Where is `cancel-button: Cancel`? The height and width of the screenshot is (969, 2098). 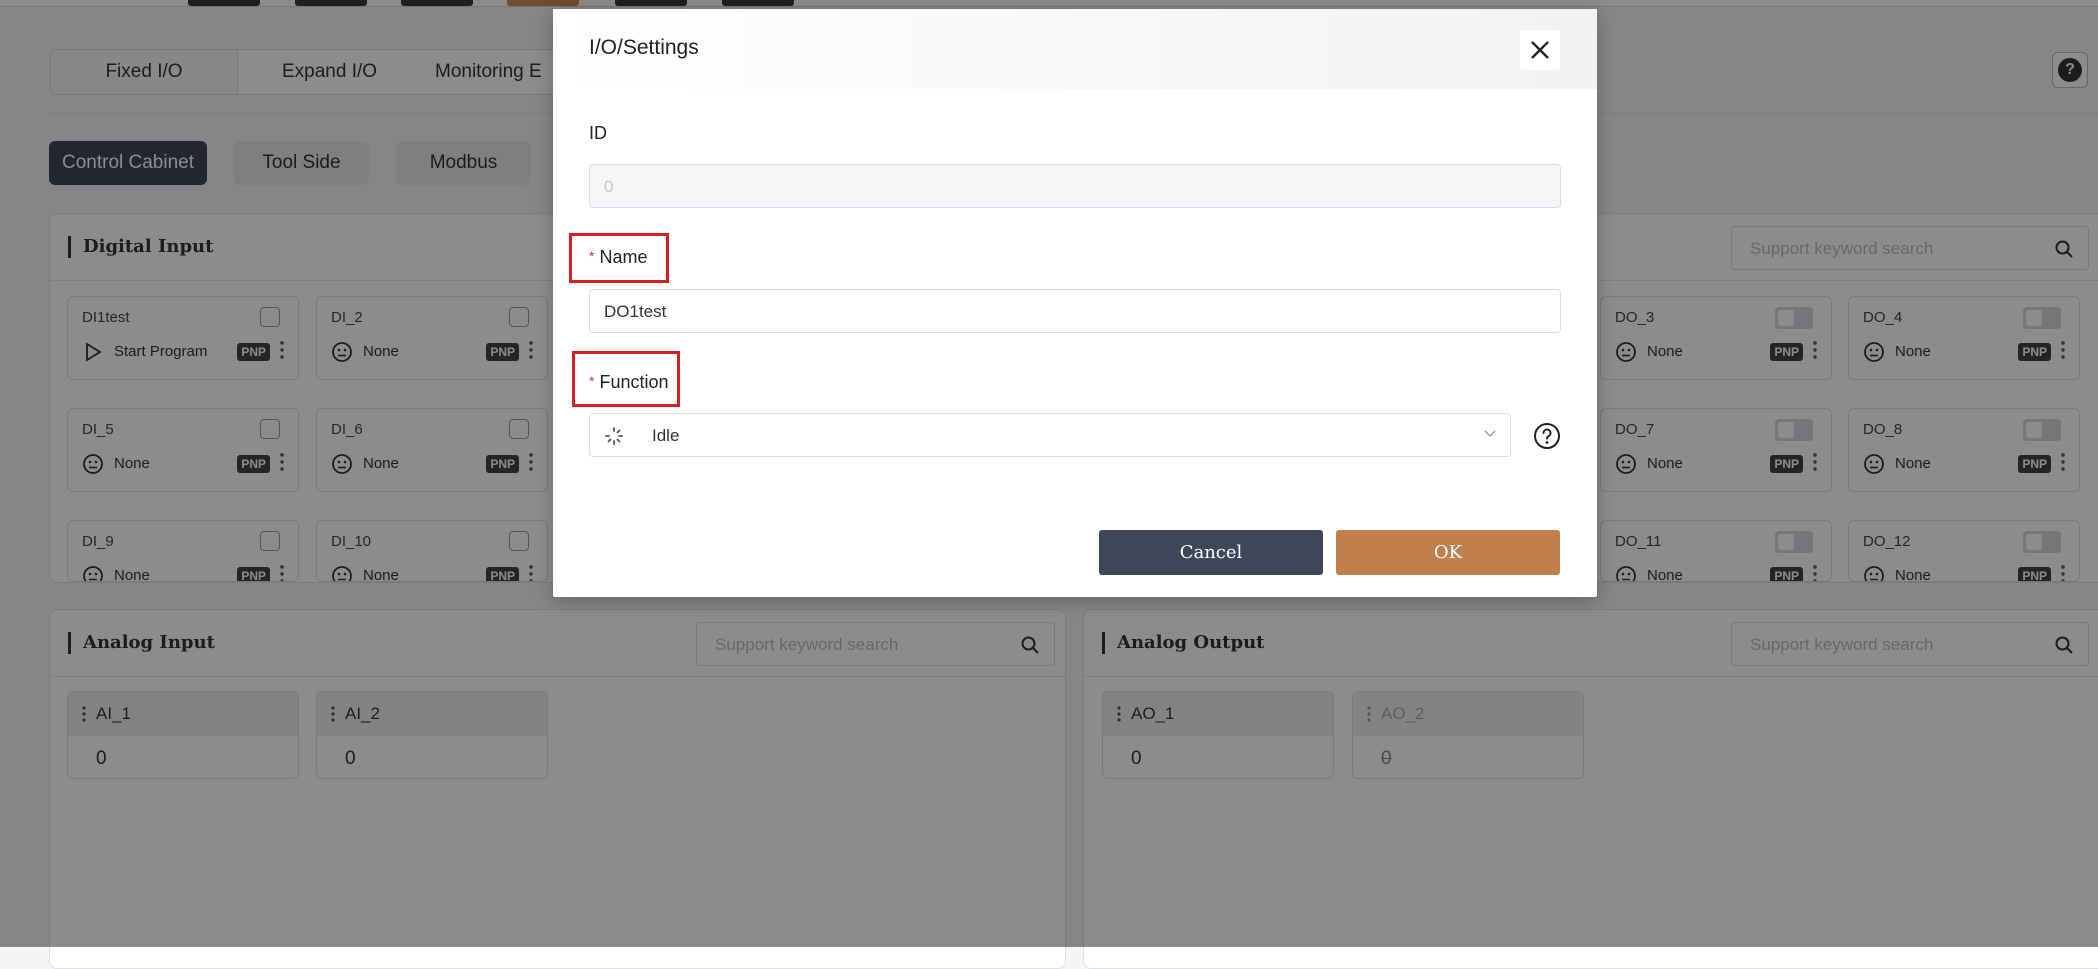 cancel-button: Cancel is located at coordinates (1211, 552).